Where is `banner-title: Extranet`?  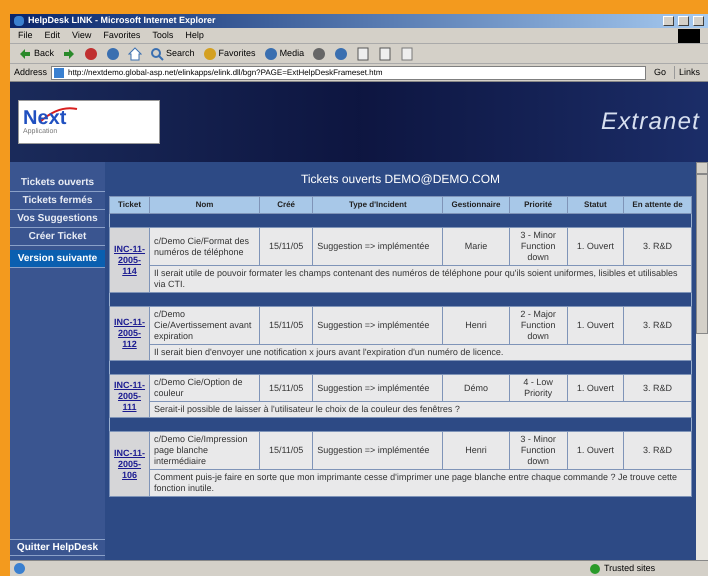 banner-title: Extranet is located at coordinates (650, 122).